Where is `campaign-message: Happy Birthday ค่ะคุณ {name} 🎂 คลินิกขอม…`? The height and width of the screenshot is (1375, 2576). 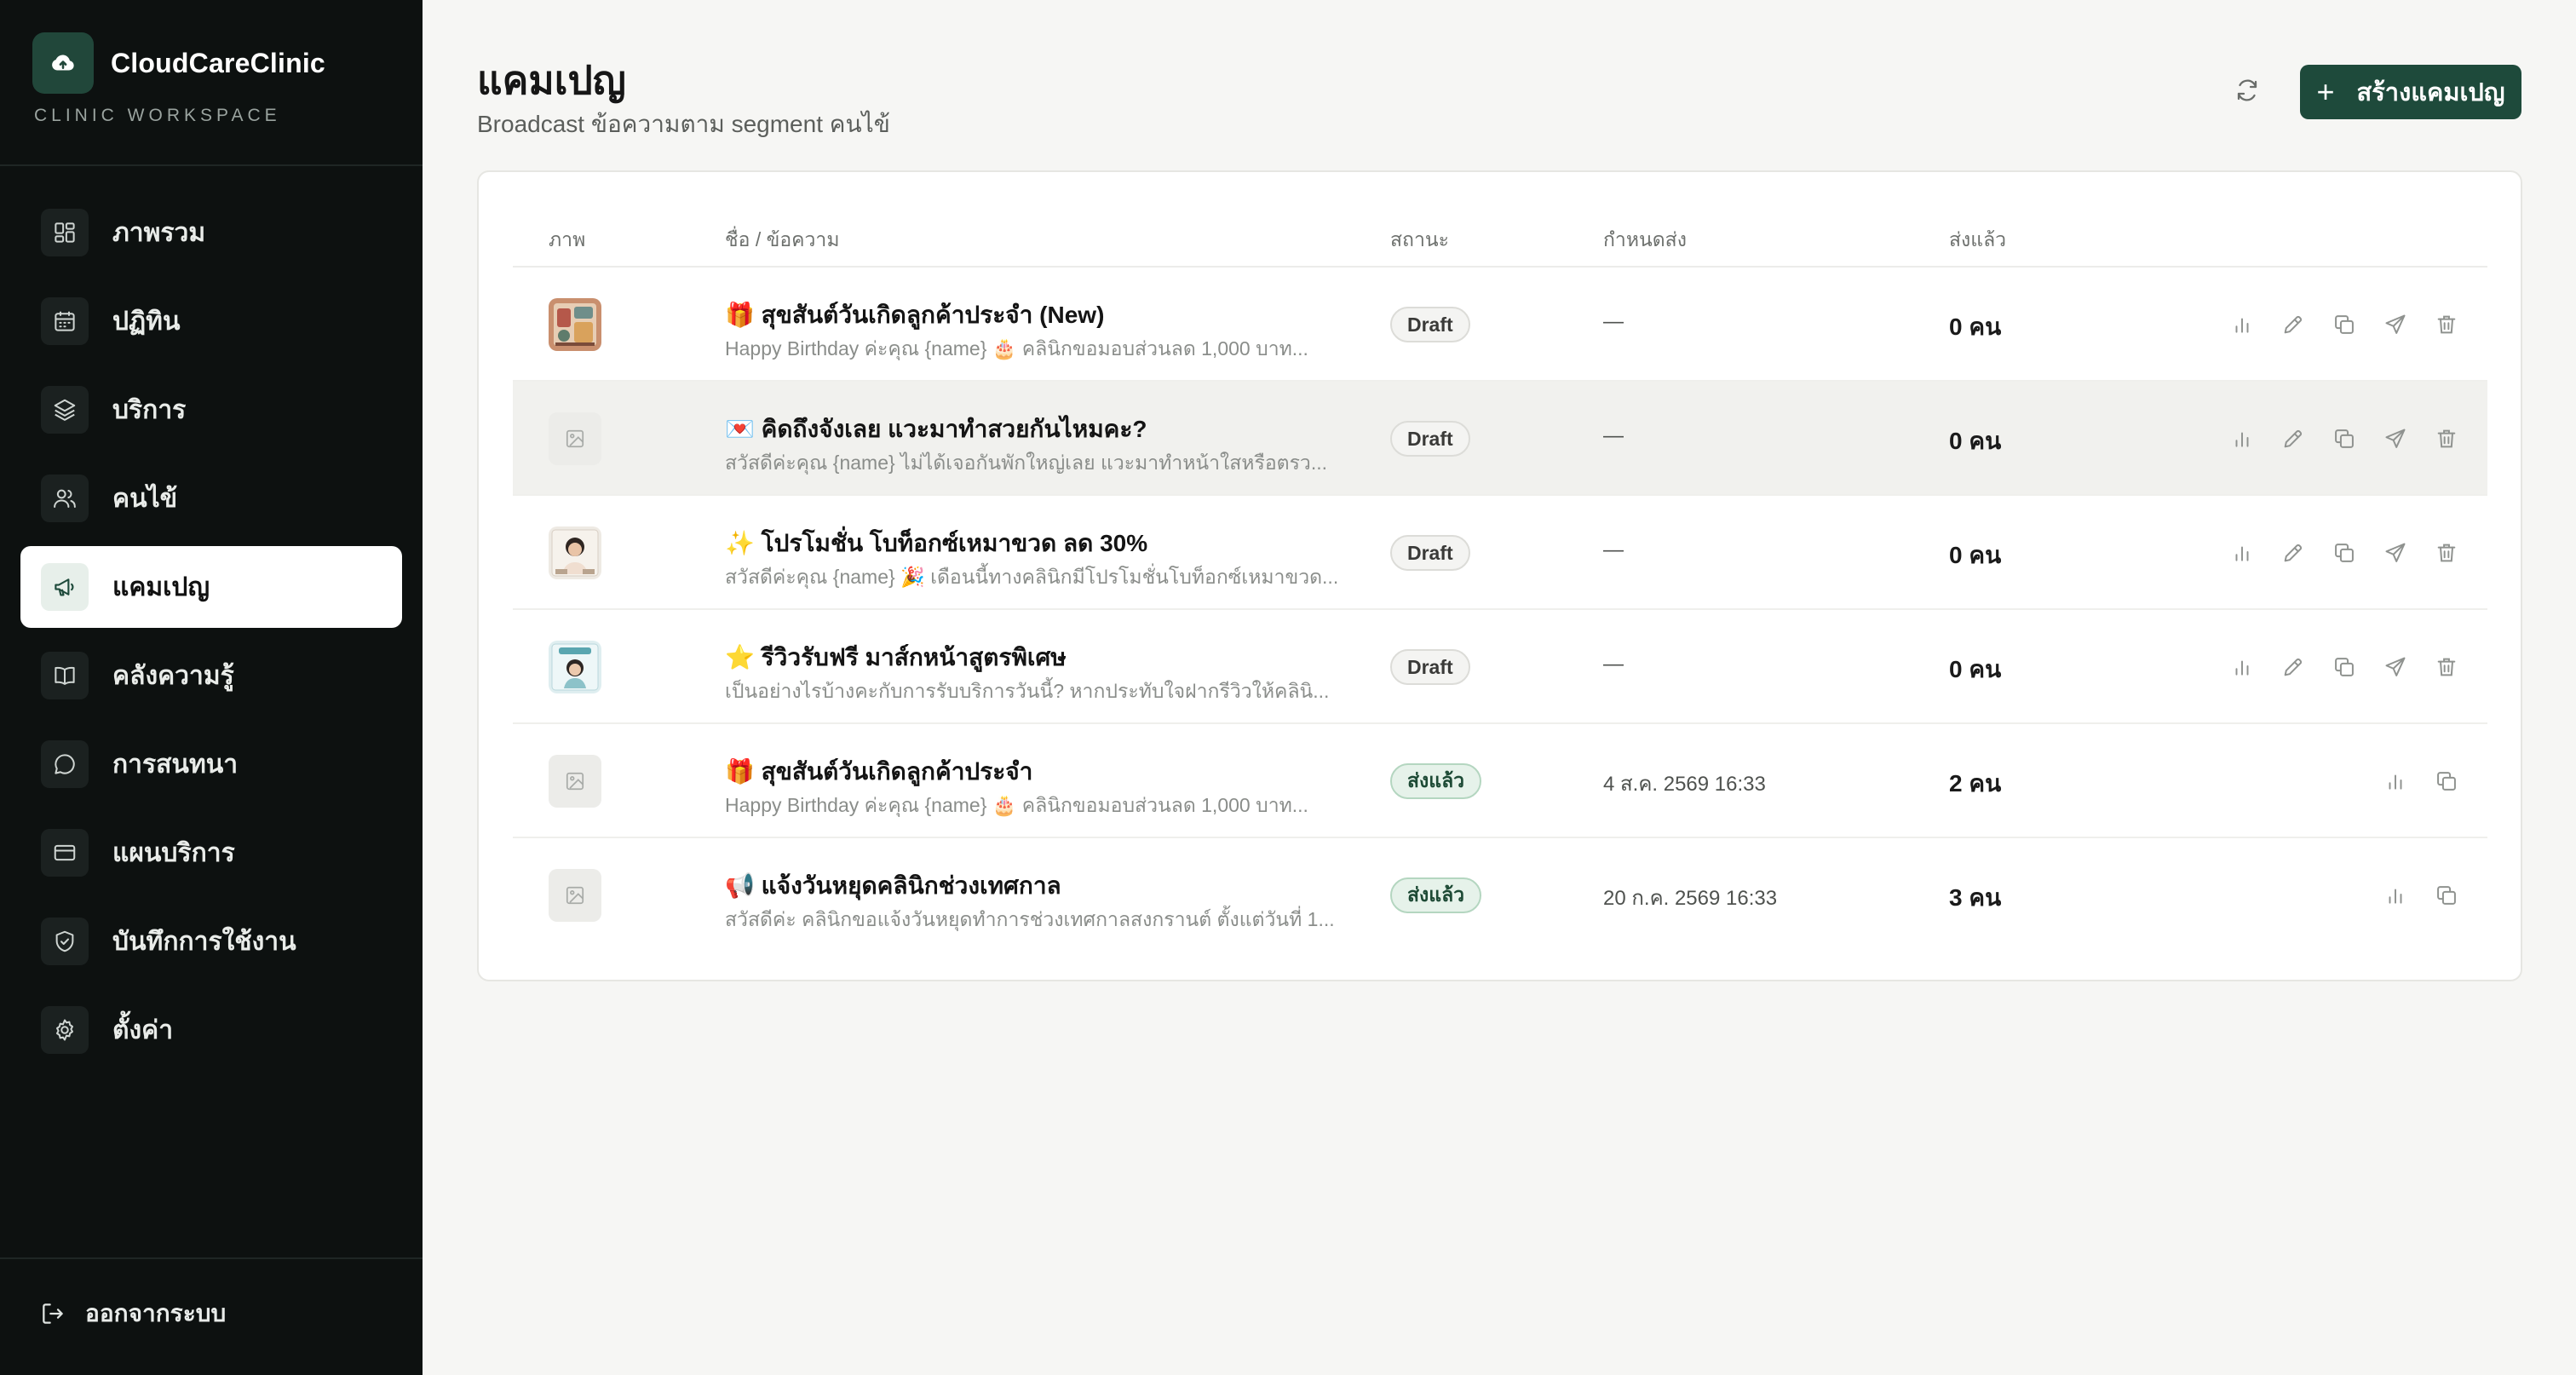
campaign-message: Happy Birthday ค่ะคุณ {name} 🎂 คลินิกขอม… is located at coordinates (1017, 805).